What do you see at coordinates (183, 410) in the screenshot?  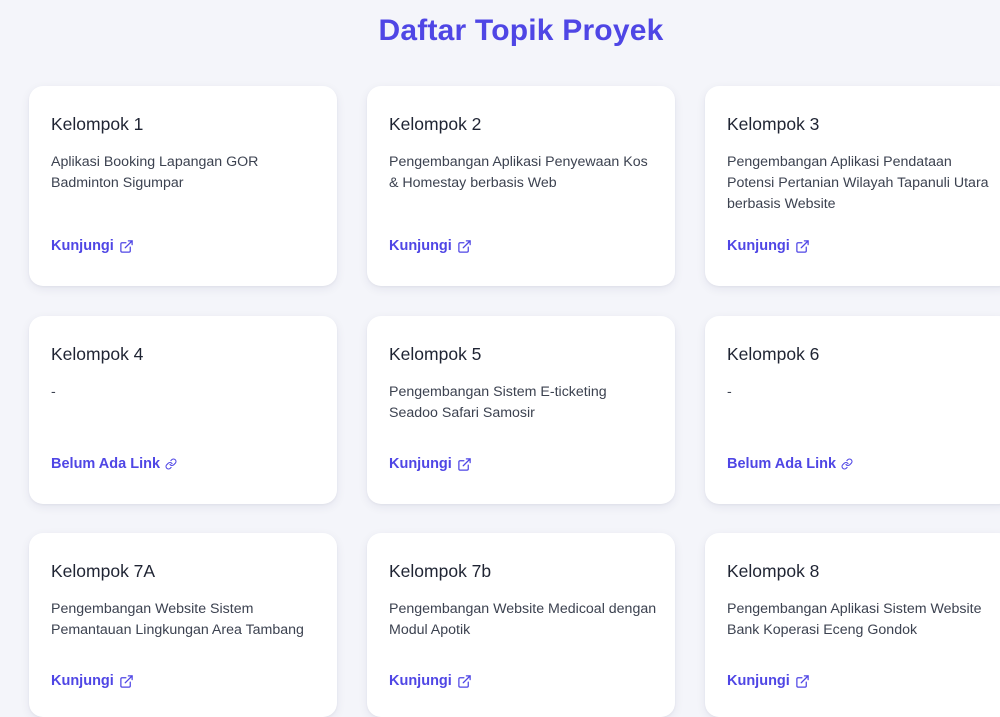 I see `project-card: Kelompok 4 - Belum Ada Link` at bounding box center [183, 410].